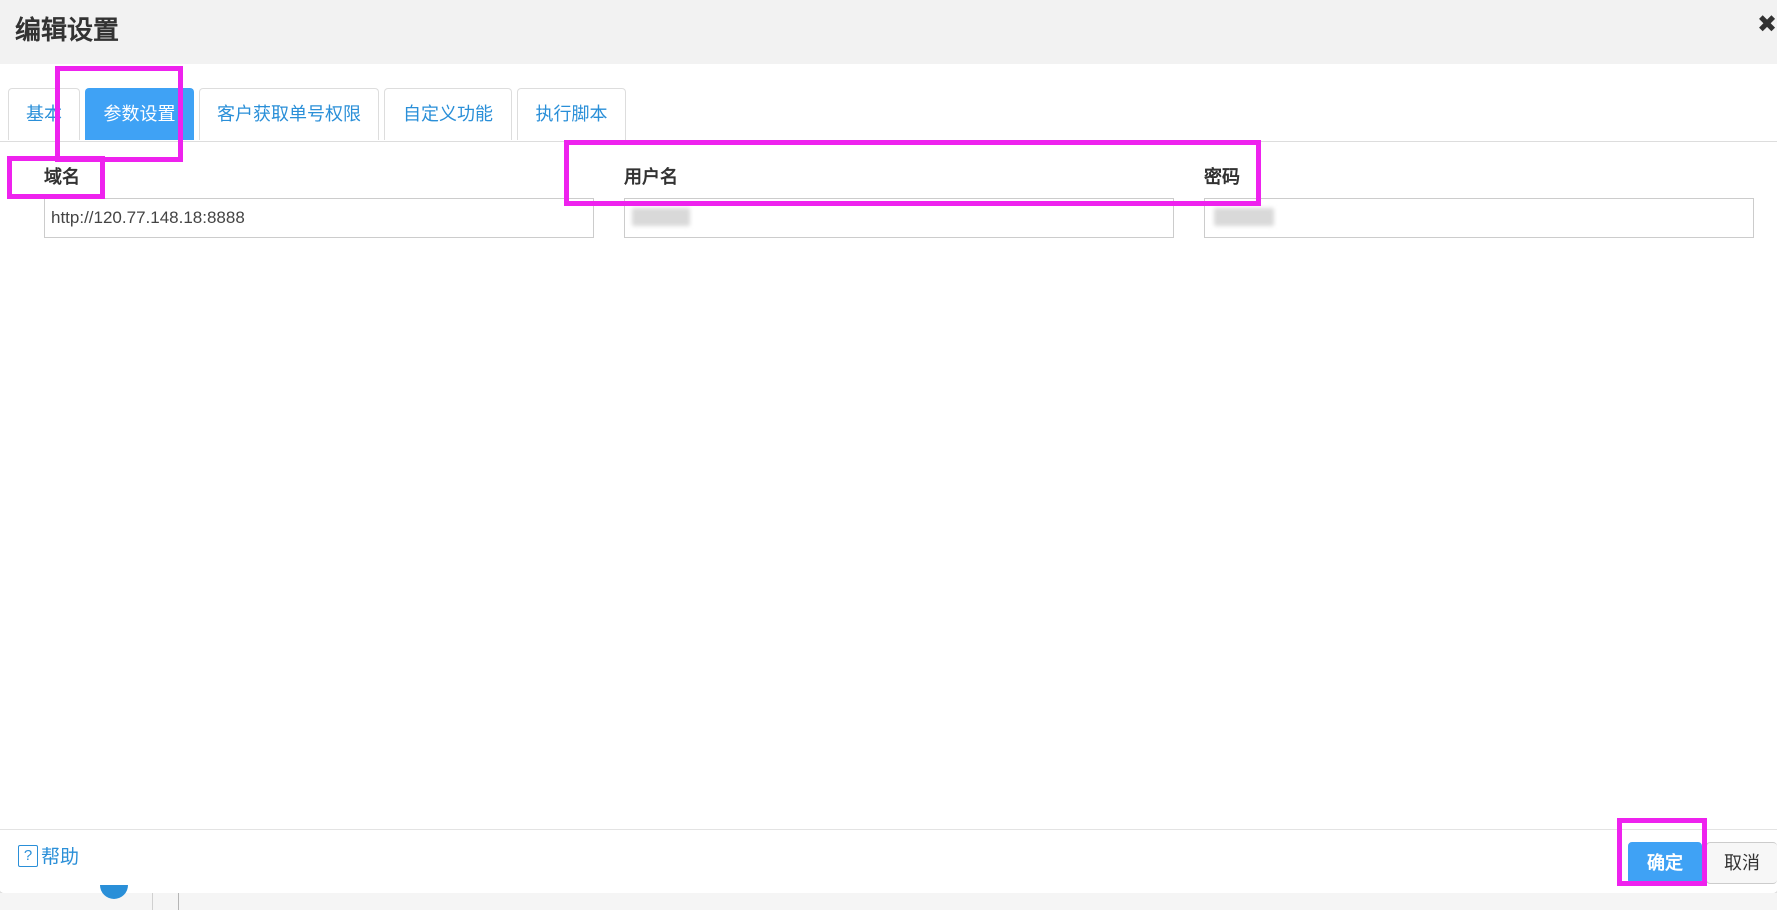  Describe the element at coordinates (319, 218) in the screenshot. I see `domain-input` at that location.